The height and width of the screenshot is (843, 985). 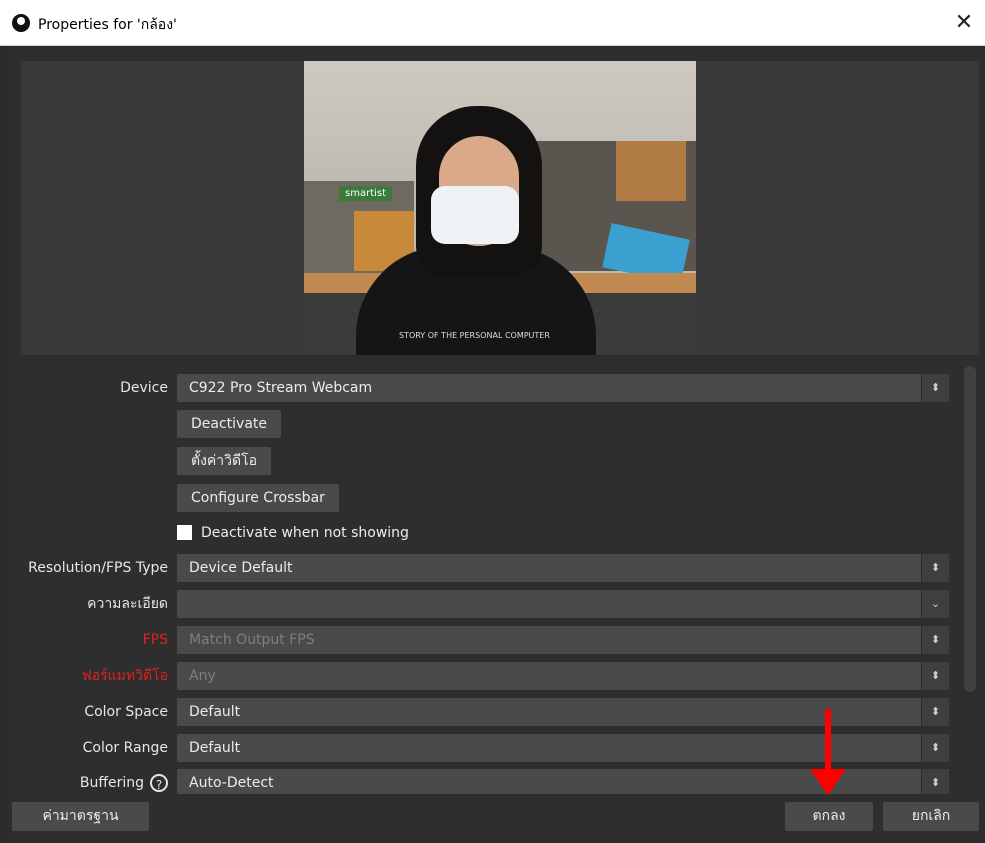 I want to click on video-format-value: Any, so click(x=202, y=676).